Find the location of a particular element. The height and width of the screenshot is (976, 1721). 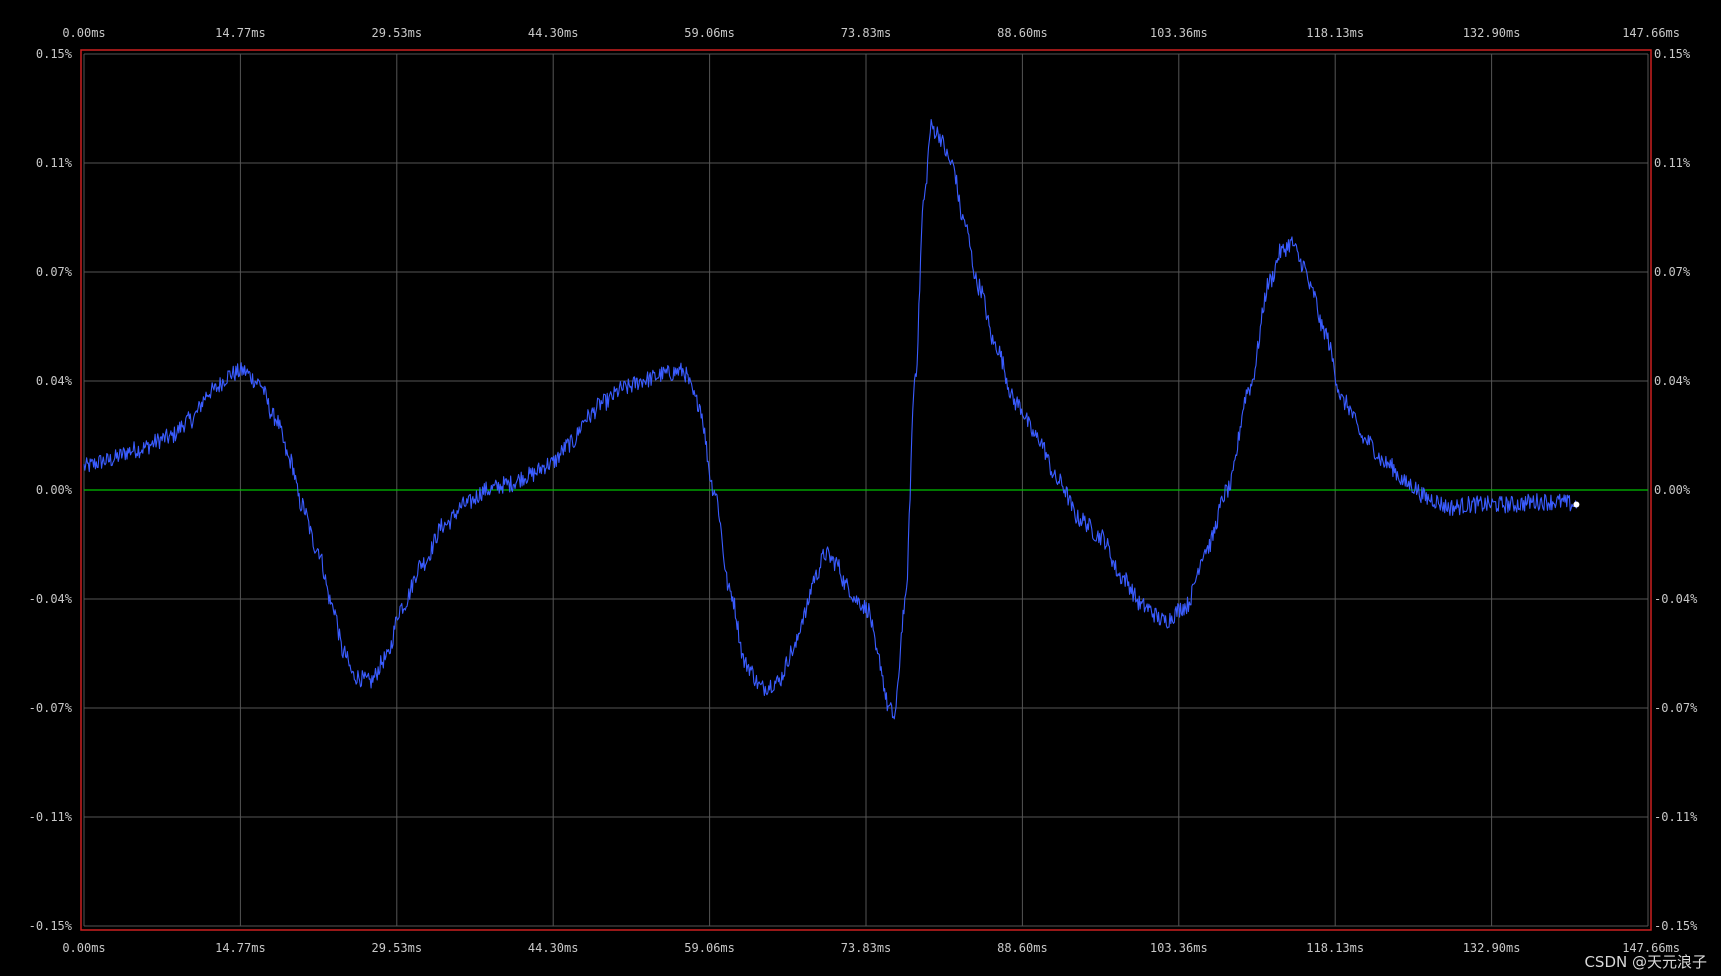

x-tick-label: 147.66ms is located at coordinates (1651, 33).